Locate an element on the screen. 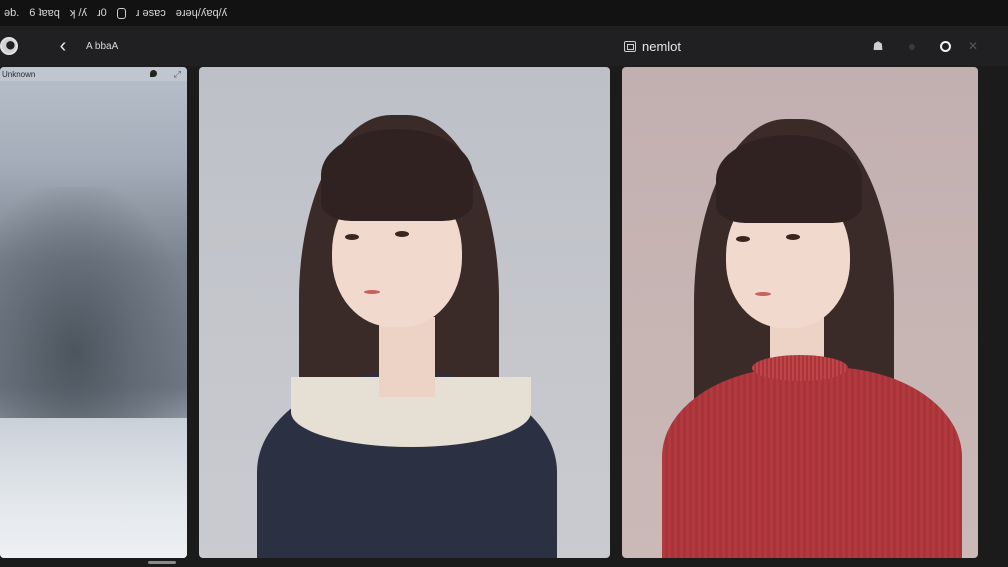 This screenshot has height=567, width=1008. breadcrumb: A bbaA is located at coordinates (102, 46).